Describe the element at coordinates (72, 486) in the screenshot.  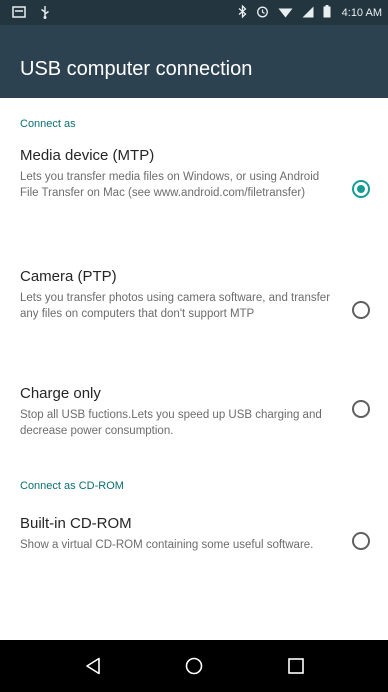
I see `section-header-connect-as-cd-rom: Connect as CD-ROM` at that location.